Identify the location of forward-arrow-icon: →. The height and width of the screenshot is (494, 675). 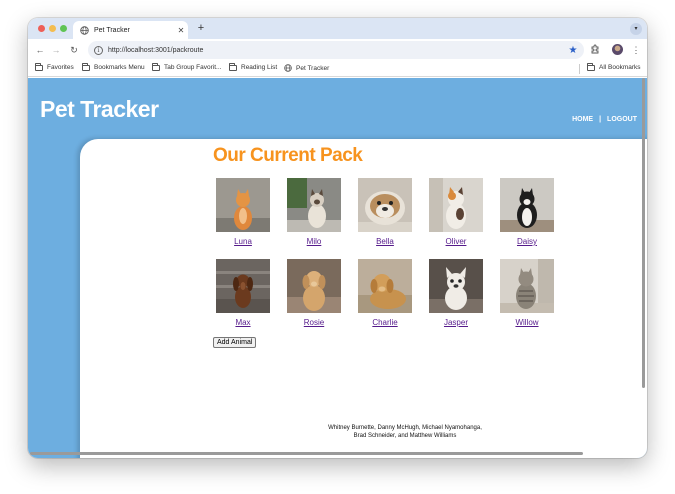
(56, 50).